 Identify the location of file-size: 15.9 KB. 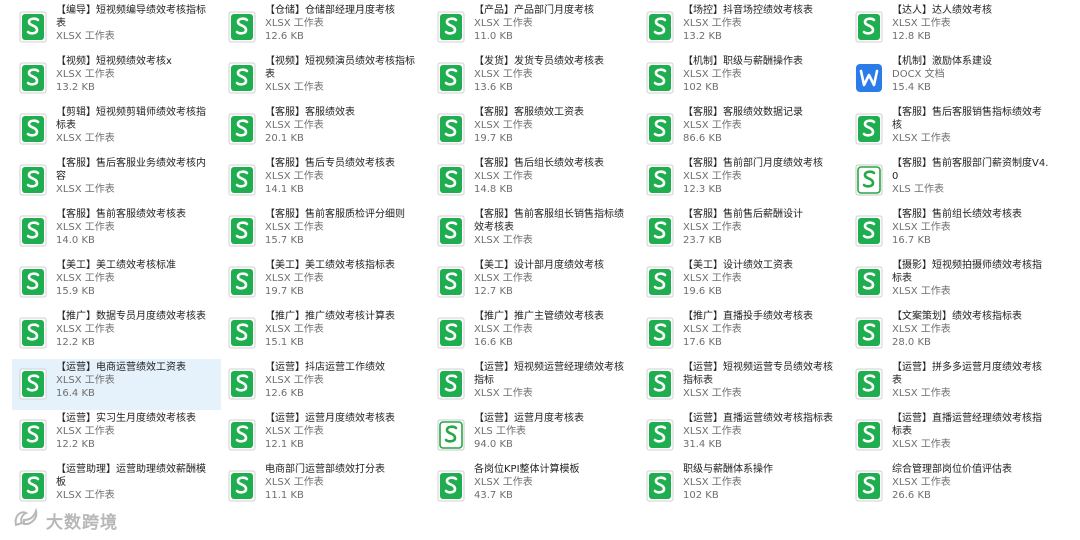
(75, 291).